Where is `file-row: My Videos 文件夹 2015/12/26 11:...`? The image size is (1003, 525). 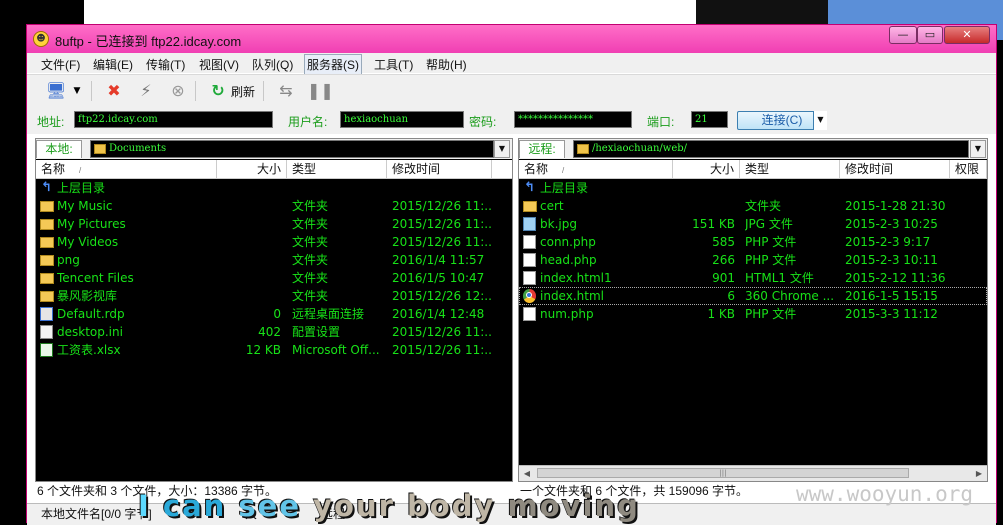 file-row: My Videos 文件夹 2015/12/26 11:... is located at coordinates (274, 242).